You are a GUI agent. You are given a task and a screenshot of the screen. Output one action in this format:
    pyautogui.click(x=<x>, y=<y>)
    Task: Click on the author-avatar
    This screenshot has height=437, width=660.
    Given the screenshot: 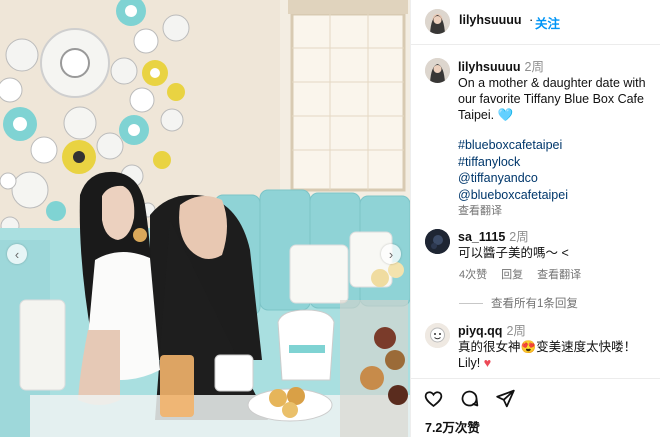 What is the action you would take?
    pyautogui.click(x=437, y=21)
    